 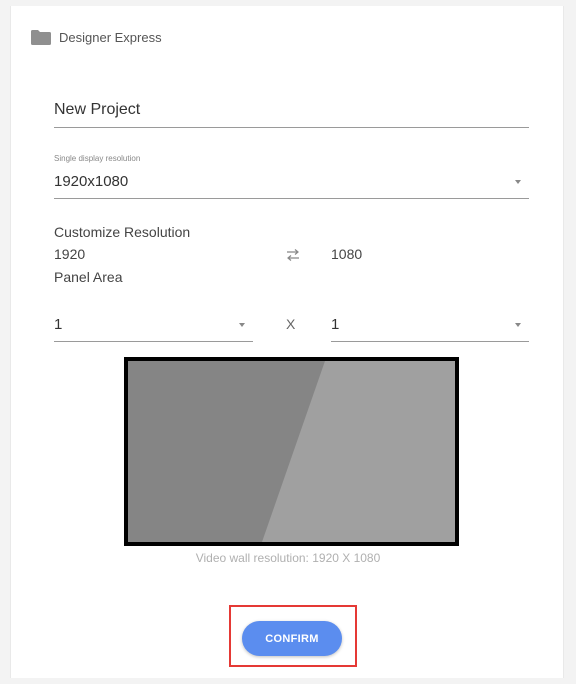 What do you see at coordinates (291, 110) in the screenshot?
I see `project-name-input` at bounding box center [291, 110].